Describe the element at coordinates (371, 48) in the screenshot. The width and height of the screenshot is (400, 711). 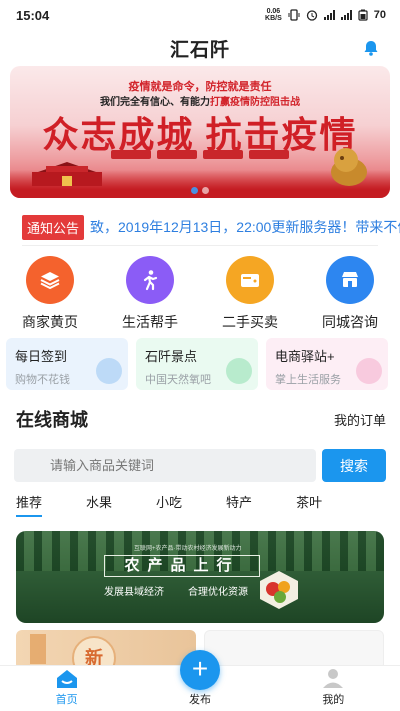
I see `bell-icon` at that location.